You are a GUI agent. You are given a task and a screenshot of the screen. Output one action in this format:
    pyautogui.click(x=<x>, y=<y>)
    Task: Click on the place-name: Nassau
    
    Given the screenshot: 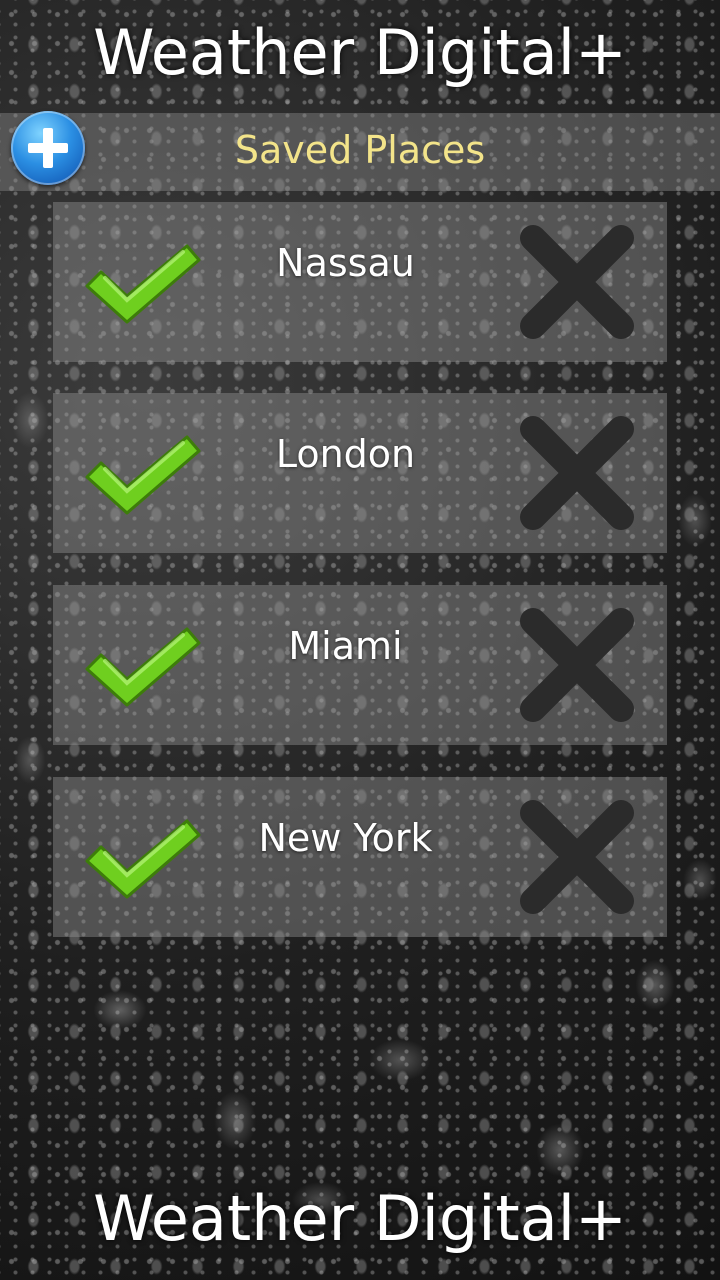 What is the action you would take?
    pyautogui.click(x=345, y=263)
    